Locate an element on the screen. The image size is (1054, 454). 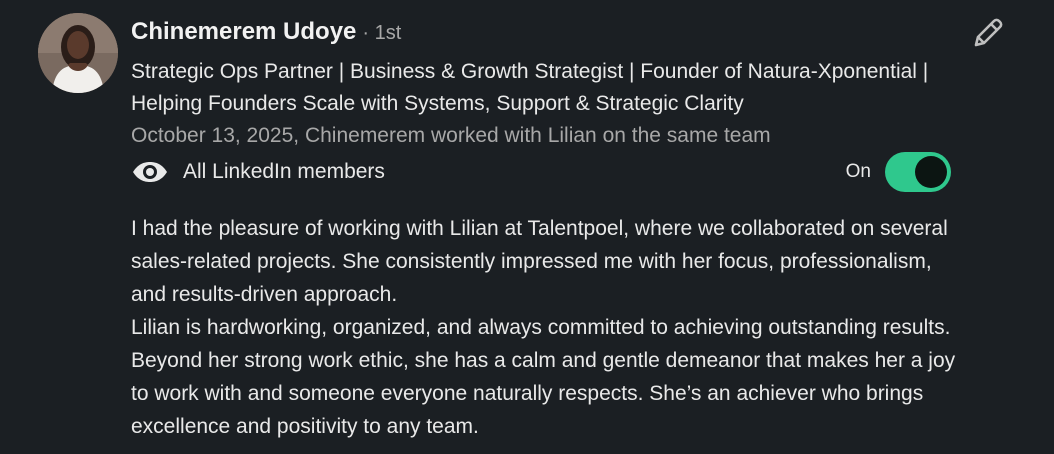
visibility-toggle is located at coordinates (918, 172).